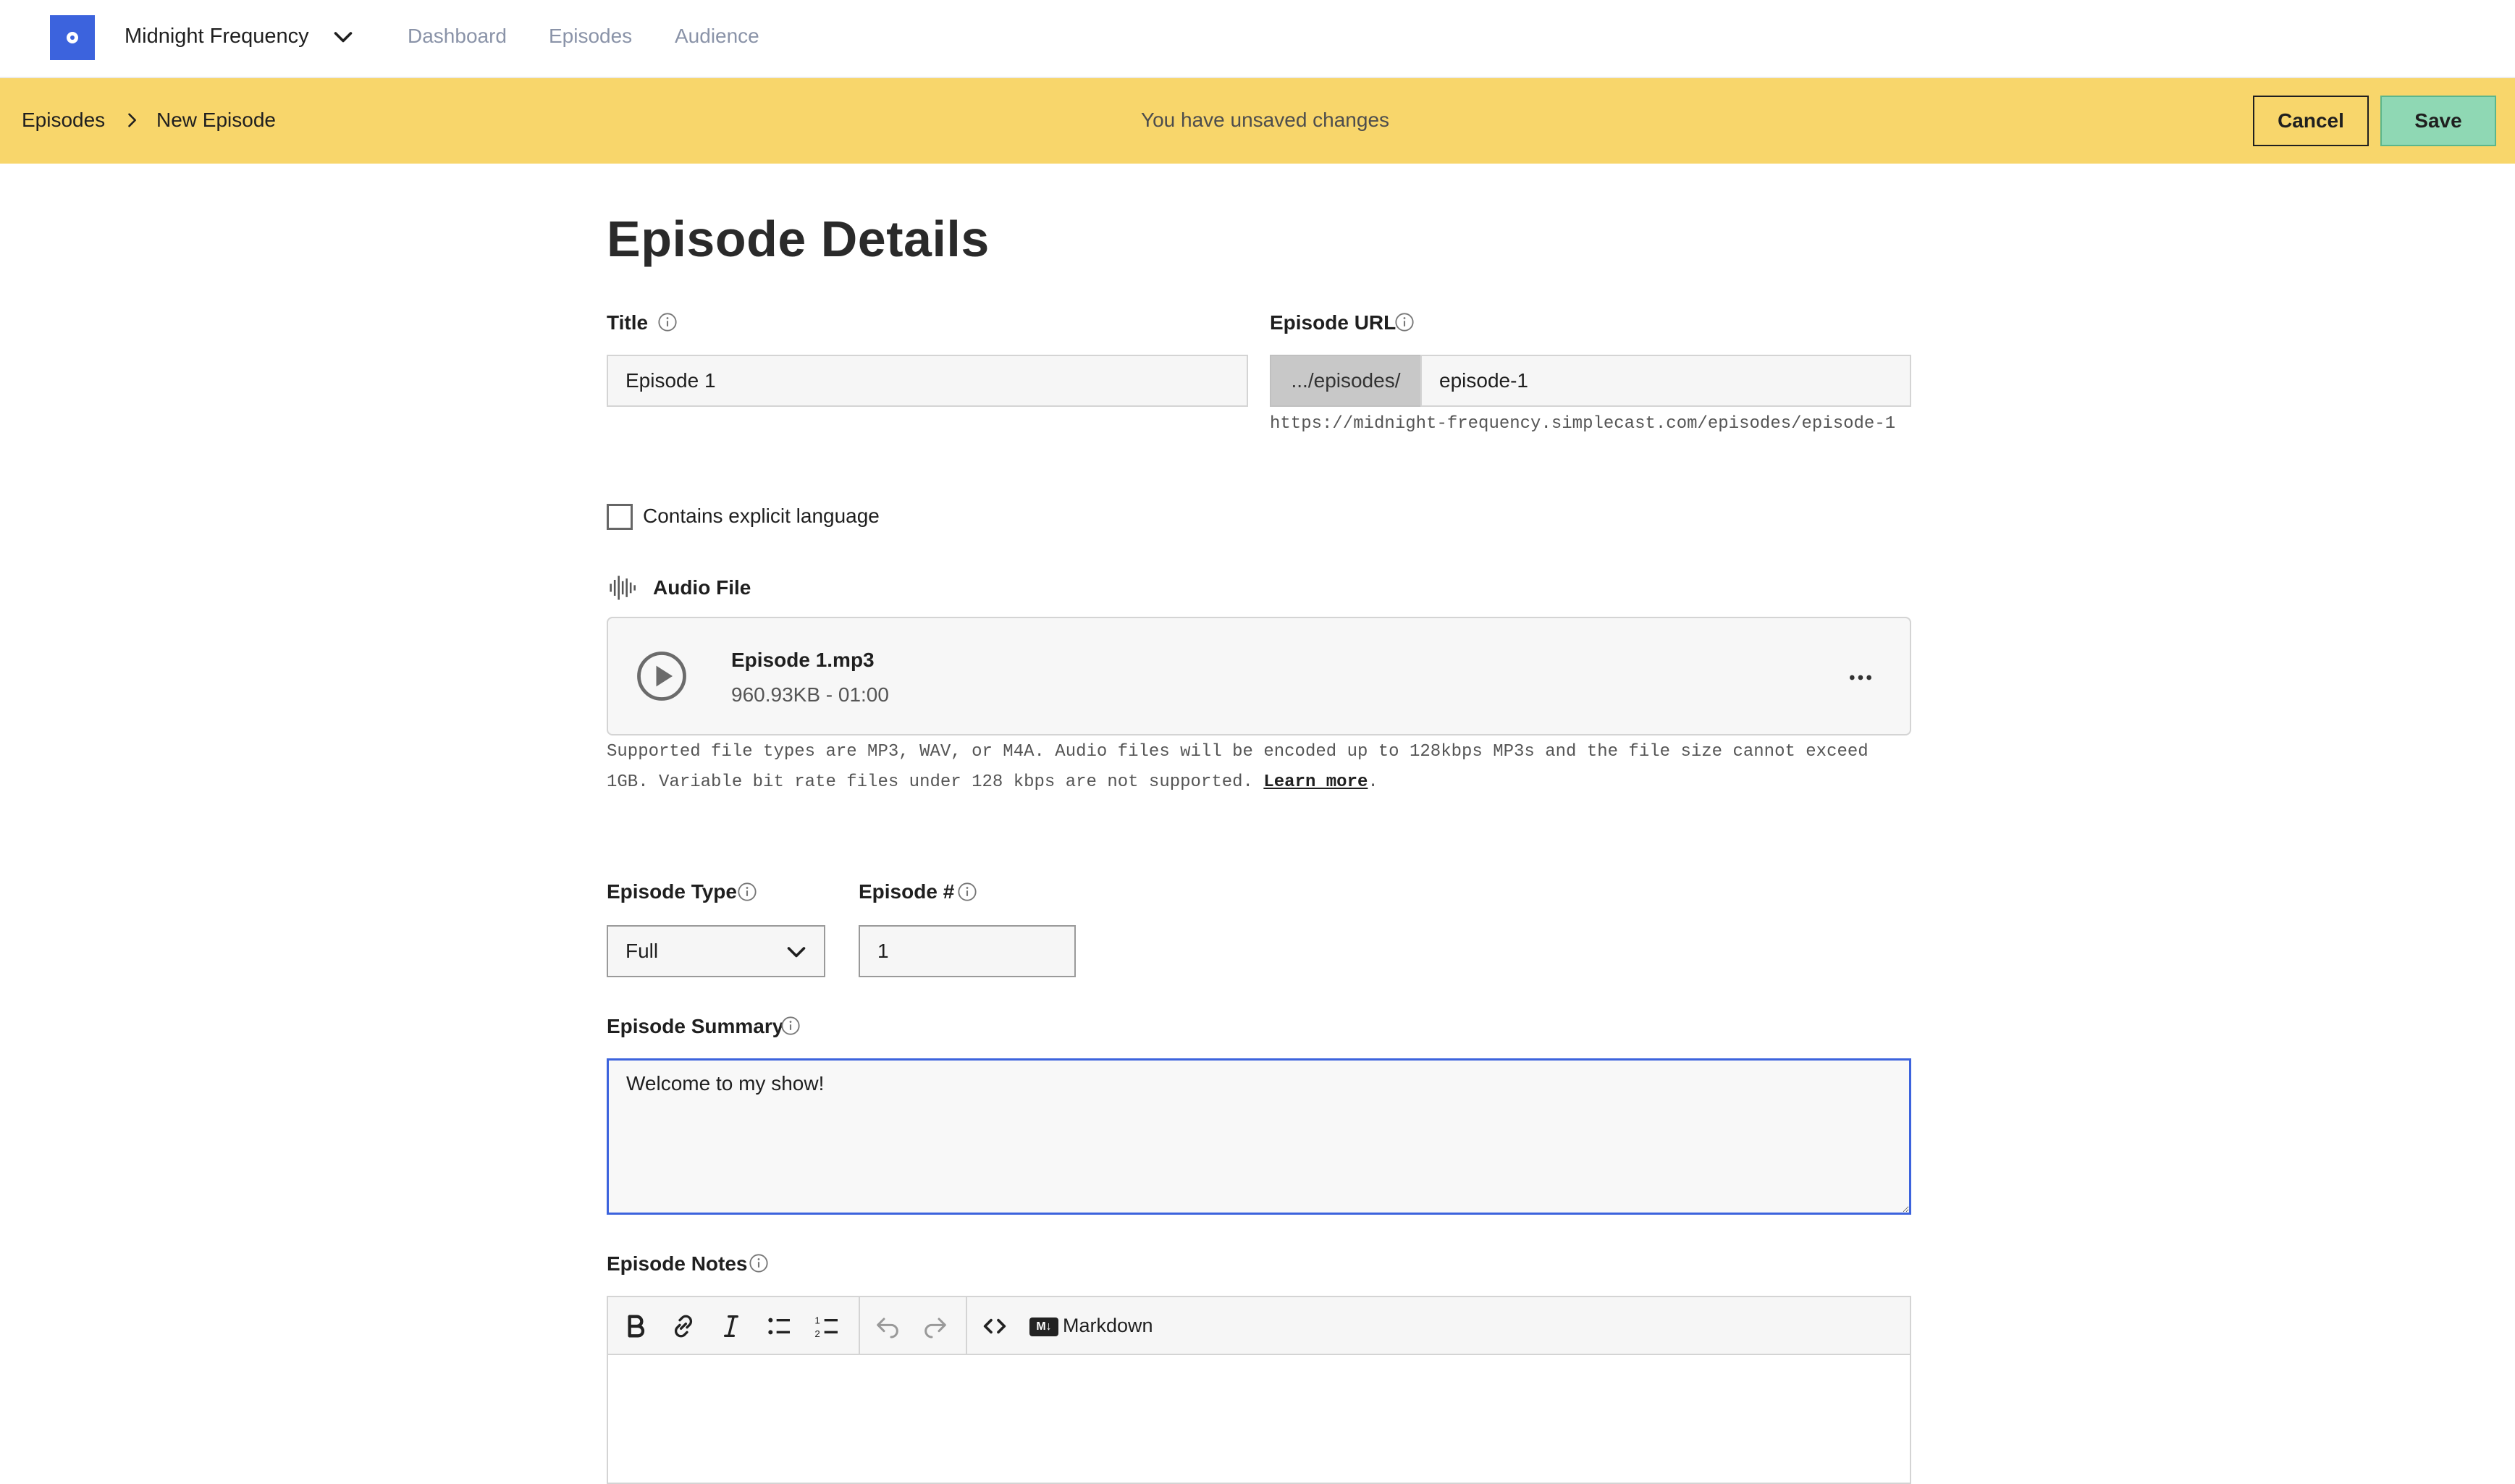 The height and width of the screenshot is (1484, 2515). Describe the element at coordinates (798, 239) in the screenshot. I see `page-title: Episode Details` at that location.